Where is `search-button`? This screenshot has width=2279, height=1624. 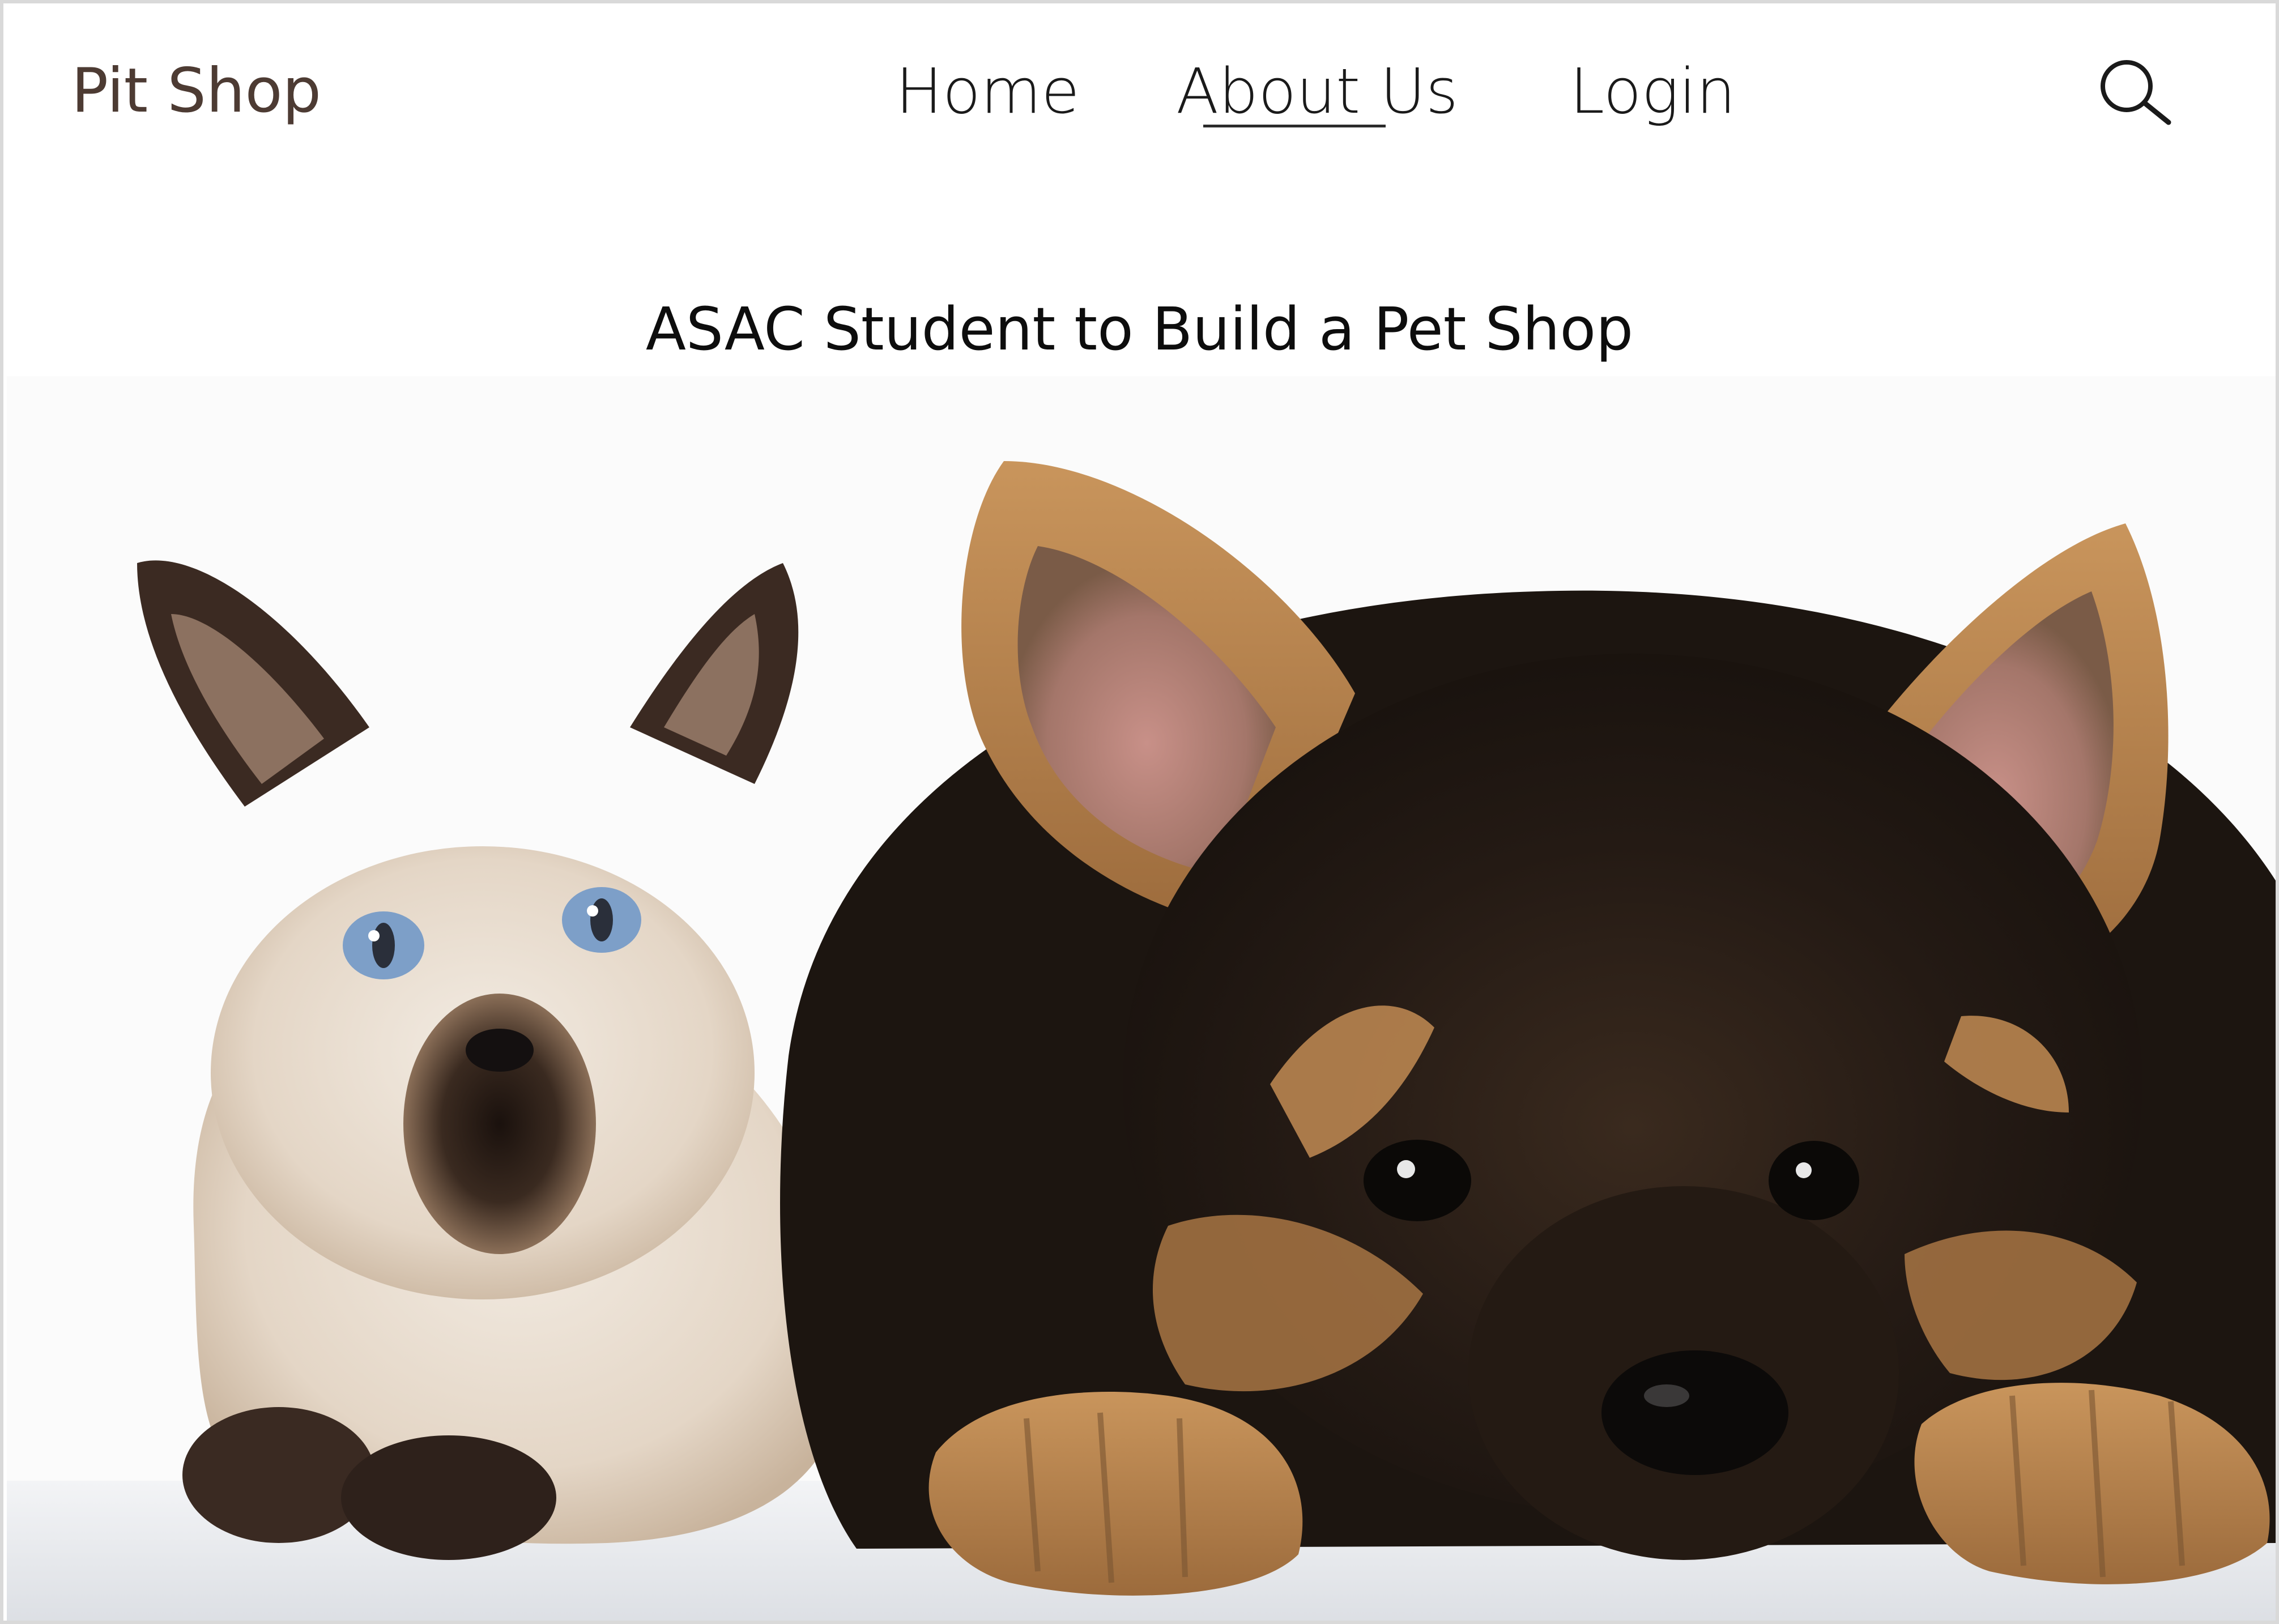 search-button is located at coordinates (2136, 92).